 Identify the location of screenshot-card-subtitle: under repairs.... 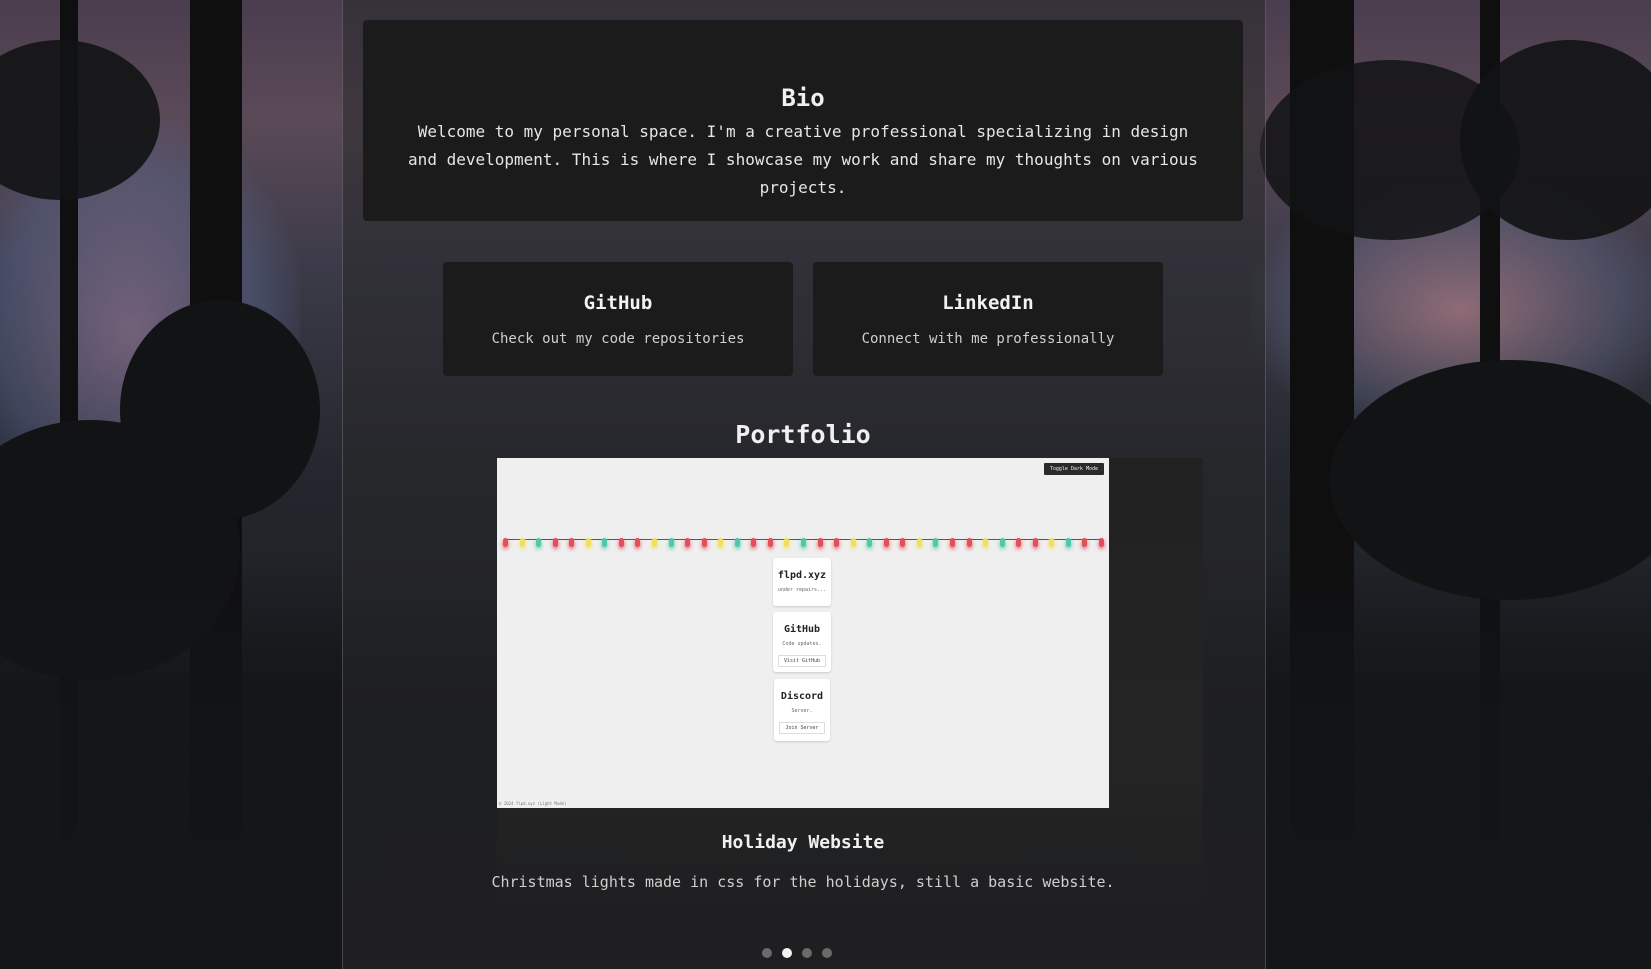
(802, 590).